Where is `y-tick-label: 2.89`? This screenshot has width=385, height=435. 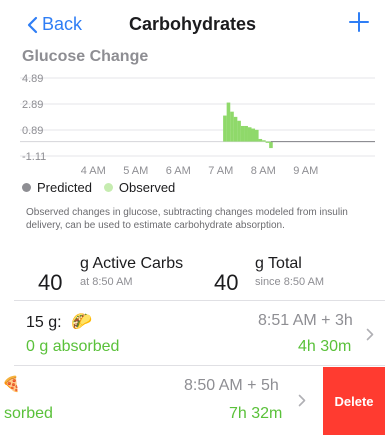 y-tick-label: 2.89 is located at coordinates (32, 105).